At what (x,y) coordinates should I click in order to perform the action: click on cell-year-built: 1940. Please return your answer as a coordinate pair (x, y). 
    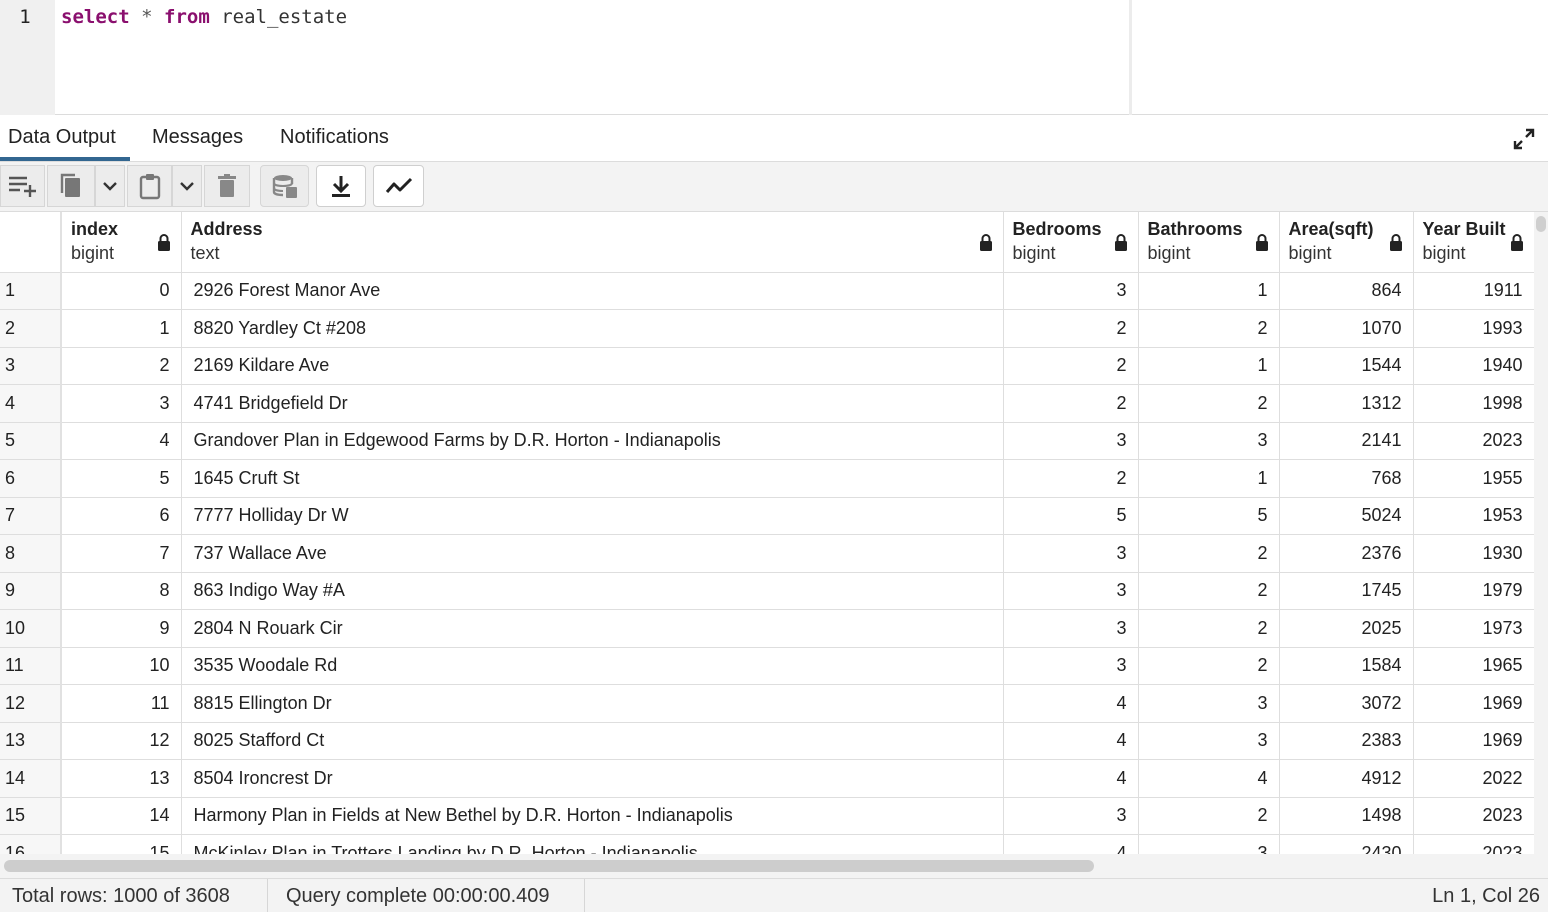
    Looking at the image, I should click on (1474, 366).